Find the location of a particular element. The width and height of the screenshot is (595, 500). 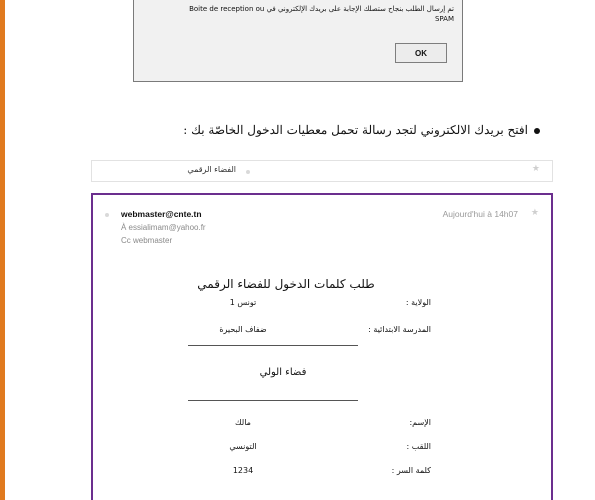

field-value-password: 1234 is located at coordinates (243, 470).